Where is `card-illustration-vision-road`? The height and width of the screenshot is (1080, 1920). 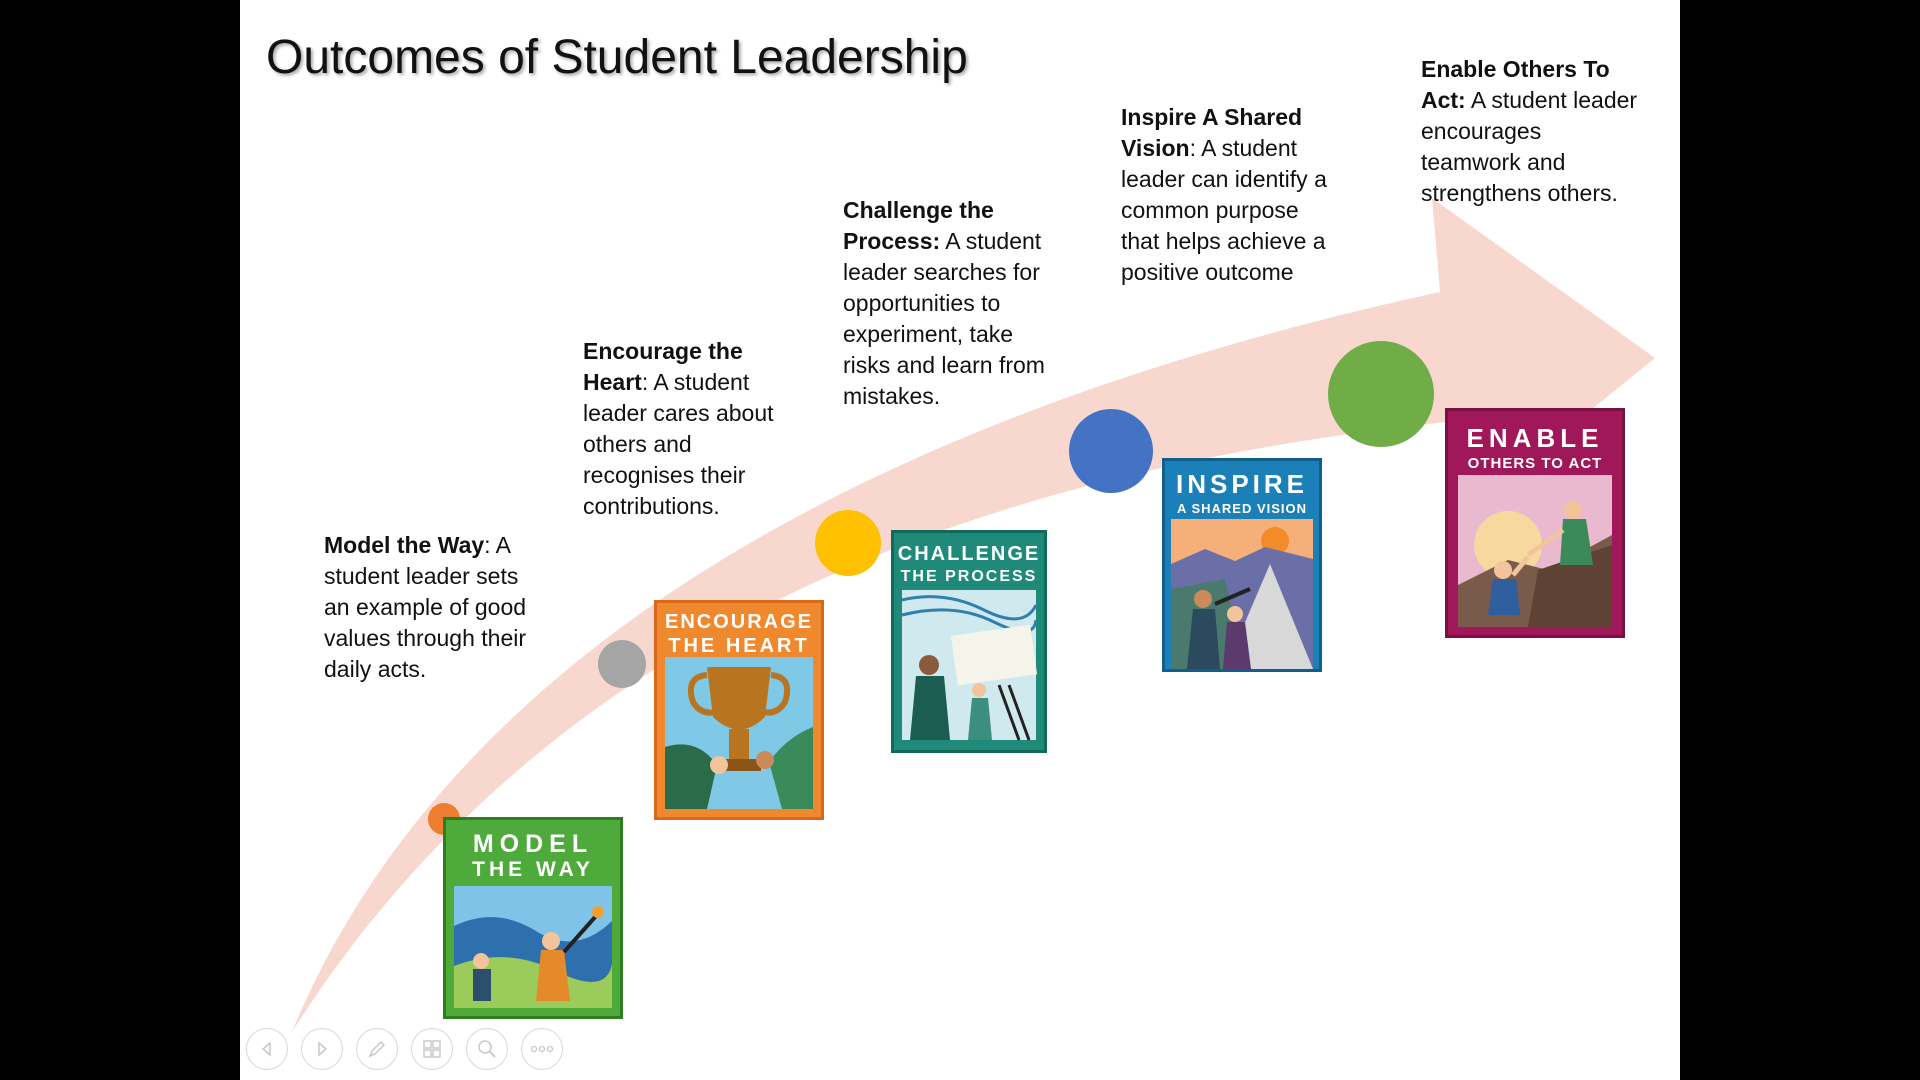
card-illustration-vision-road is located at coordinates (1242, 594).